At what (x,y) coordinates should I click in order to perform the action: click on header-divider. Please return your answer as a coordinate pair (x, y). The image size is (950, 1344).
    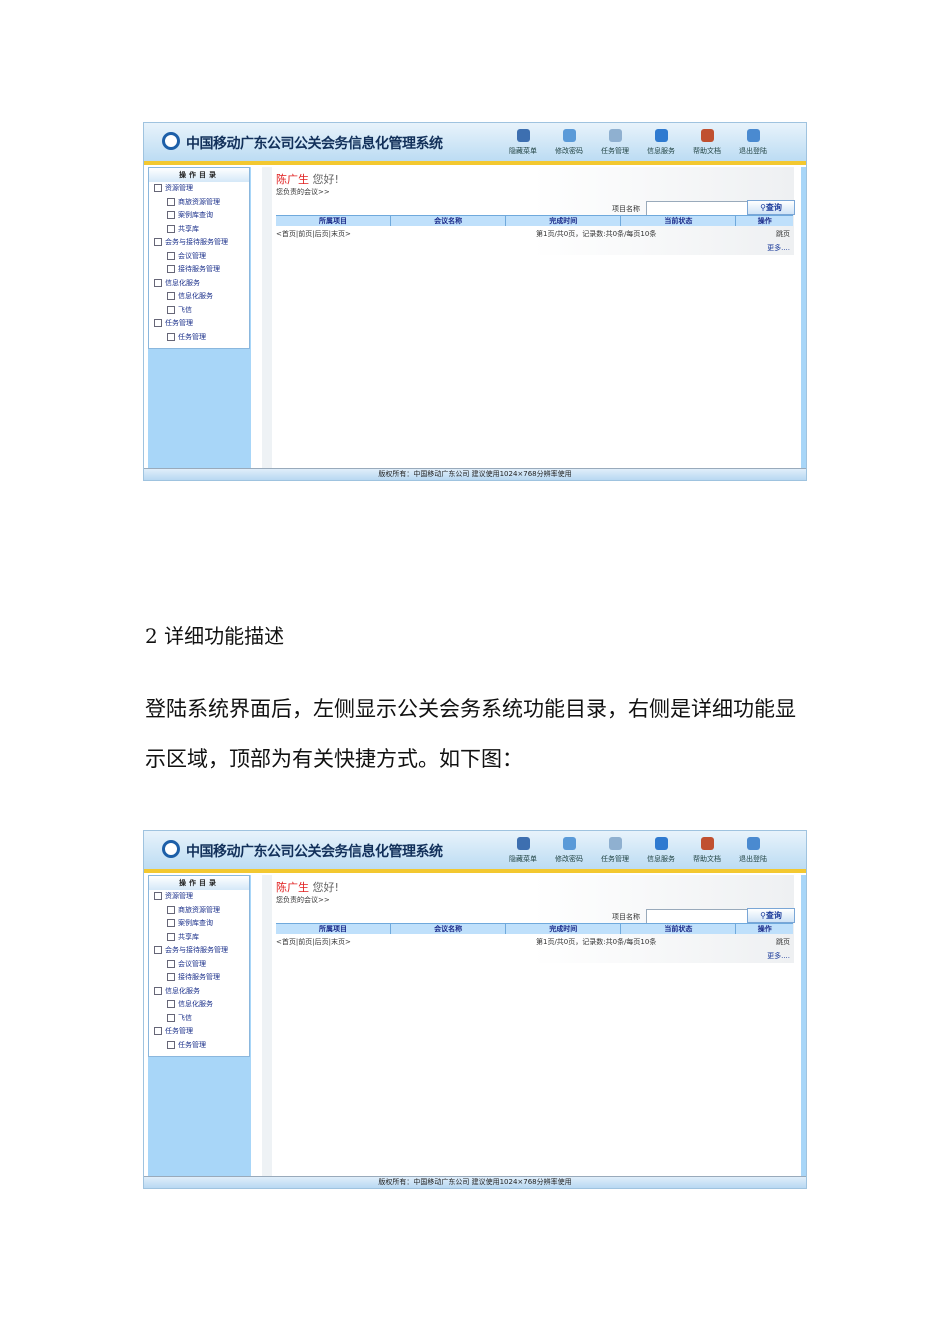
    Looking at the image, I should click on (475, 163).